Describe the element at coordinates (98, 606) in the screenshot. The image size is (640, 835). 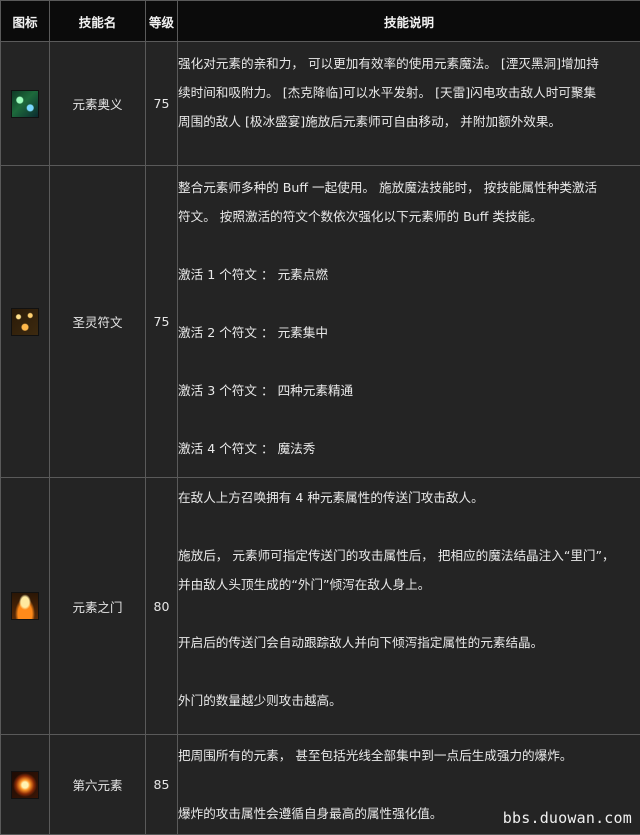
I see `skill-name: 元素之门` at that location.